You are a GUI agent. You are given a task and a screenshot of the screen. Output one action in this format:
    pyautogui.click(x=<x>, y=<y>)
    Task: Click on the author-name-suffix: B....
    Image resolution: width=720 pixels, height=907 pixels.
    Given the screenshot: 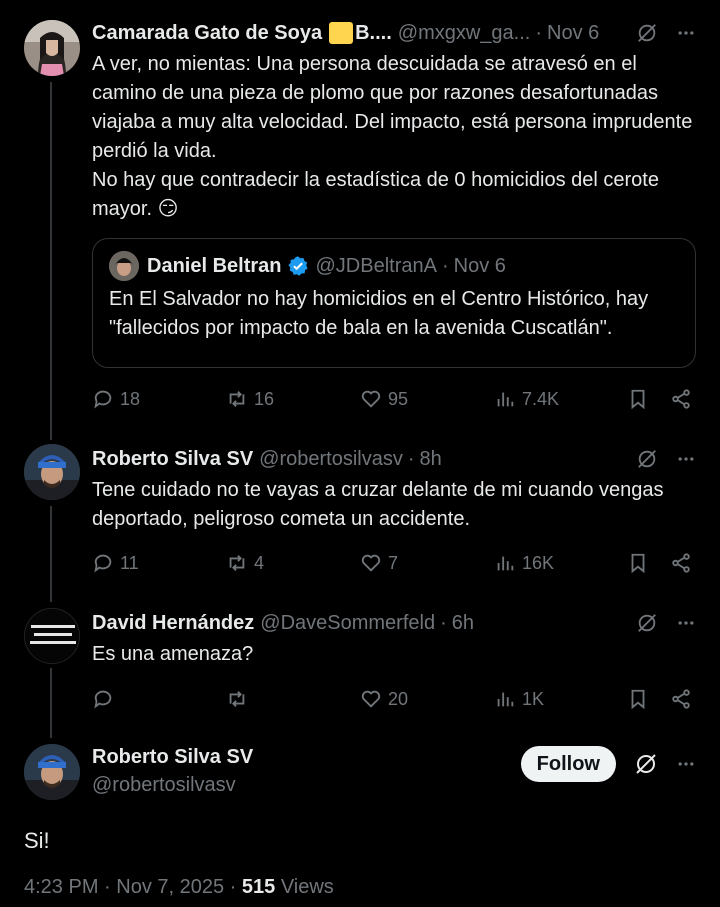 What is the action you would take?
    pyautogui.click(x=373, y=32)
    